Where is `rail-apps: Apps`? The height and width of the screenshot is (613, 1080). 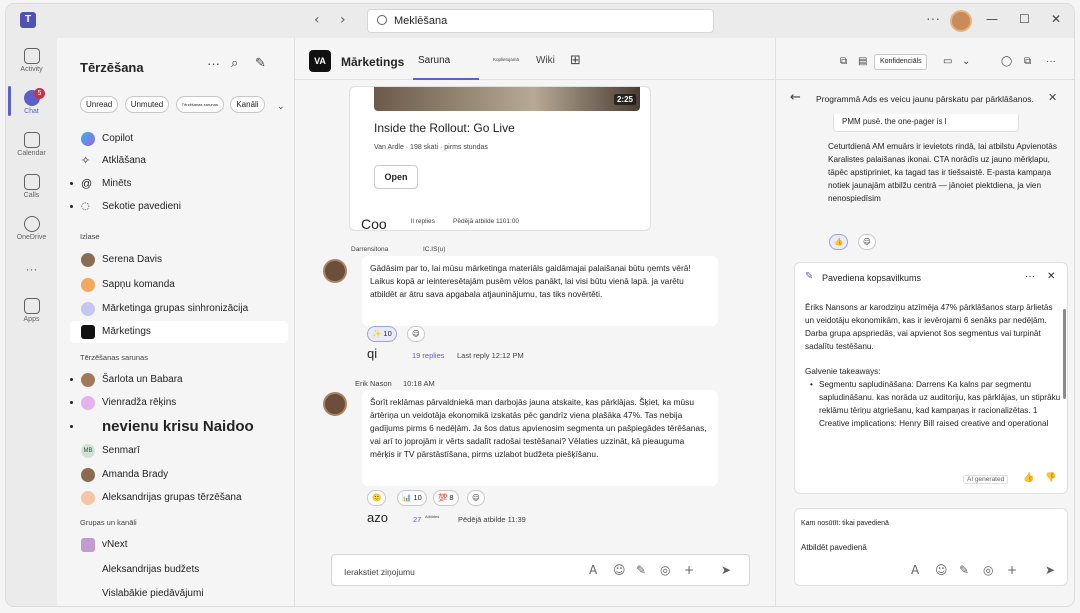
rail-apps: Apps is located at coordinates (31, 310).